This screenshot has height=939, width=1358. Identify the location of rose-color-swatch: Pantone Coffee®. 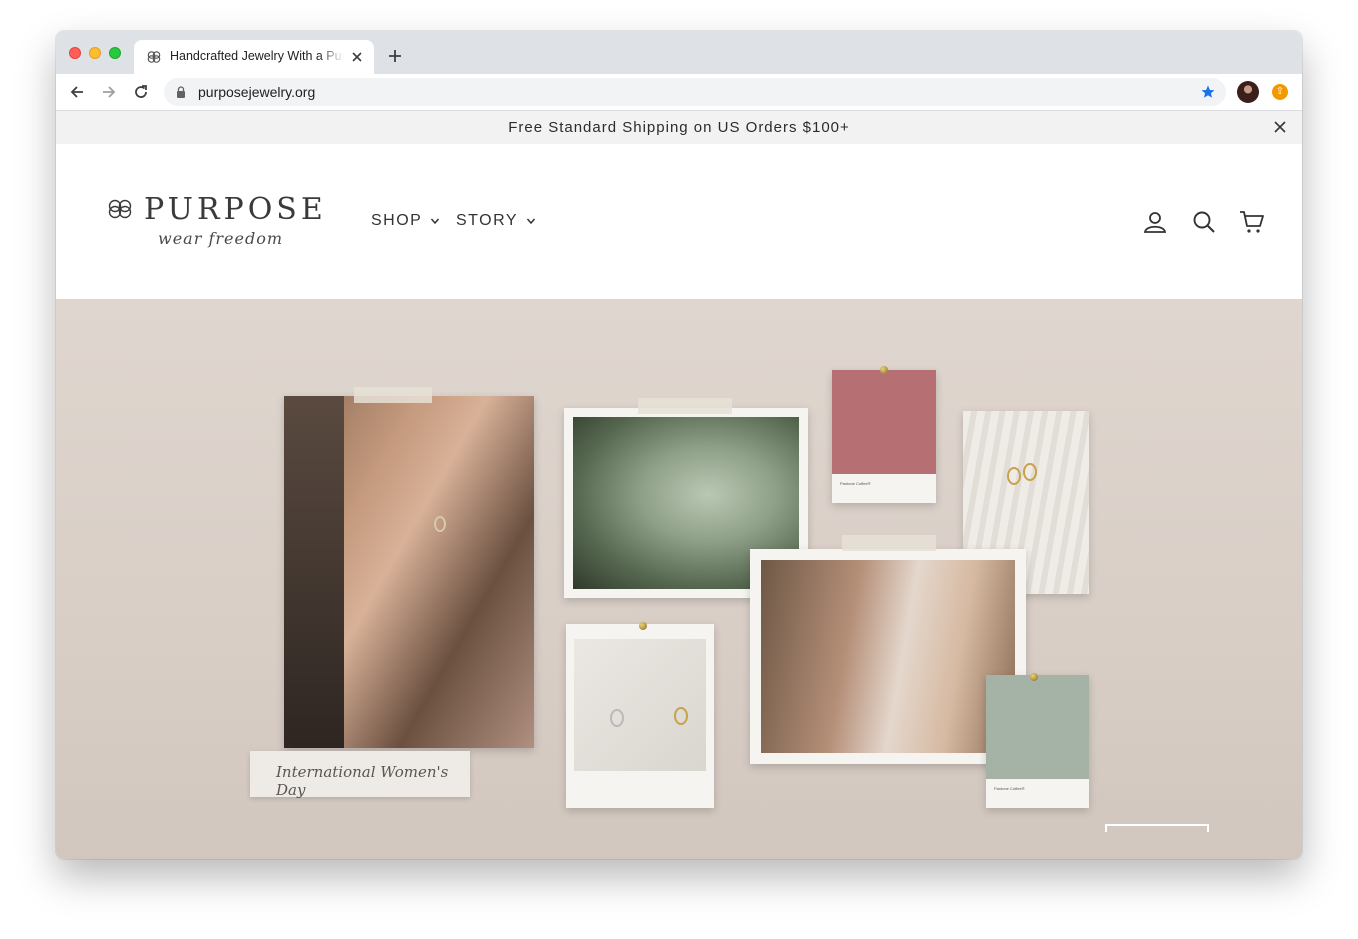
(884, 436).